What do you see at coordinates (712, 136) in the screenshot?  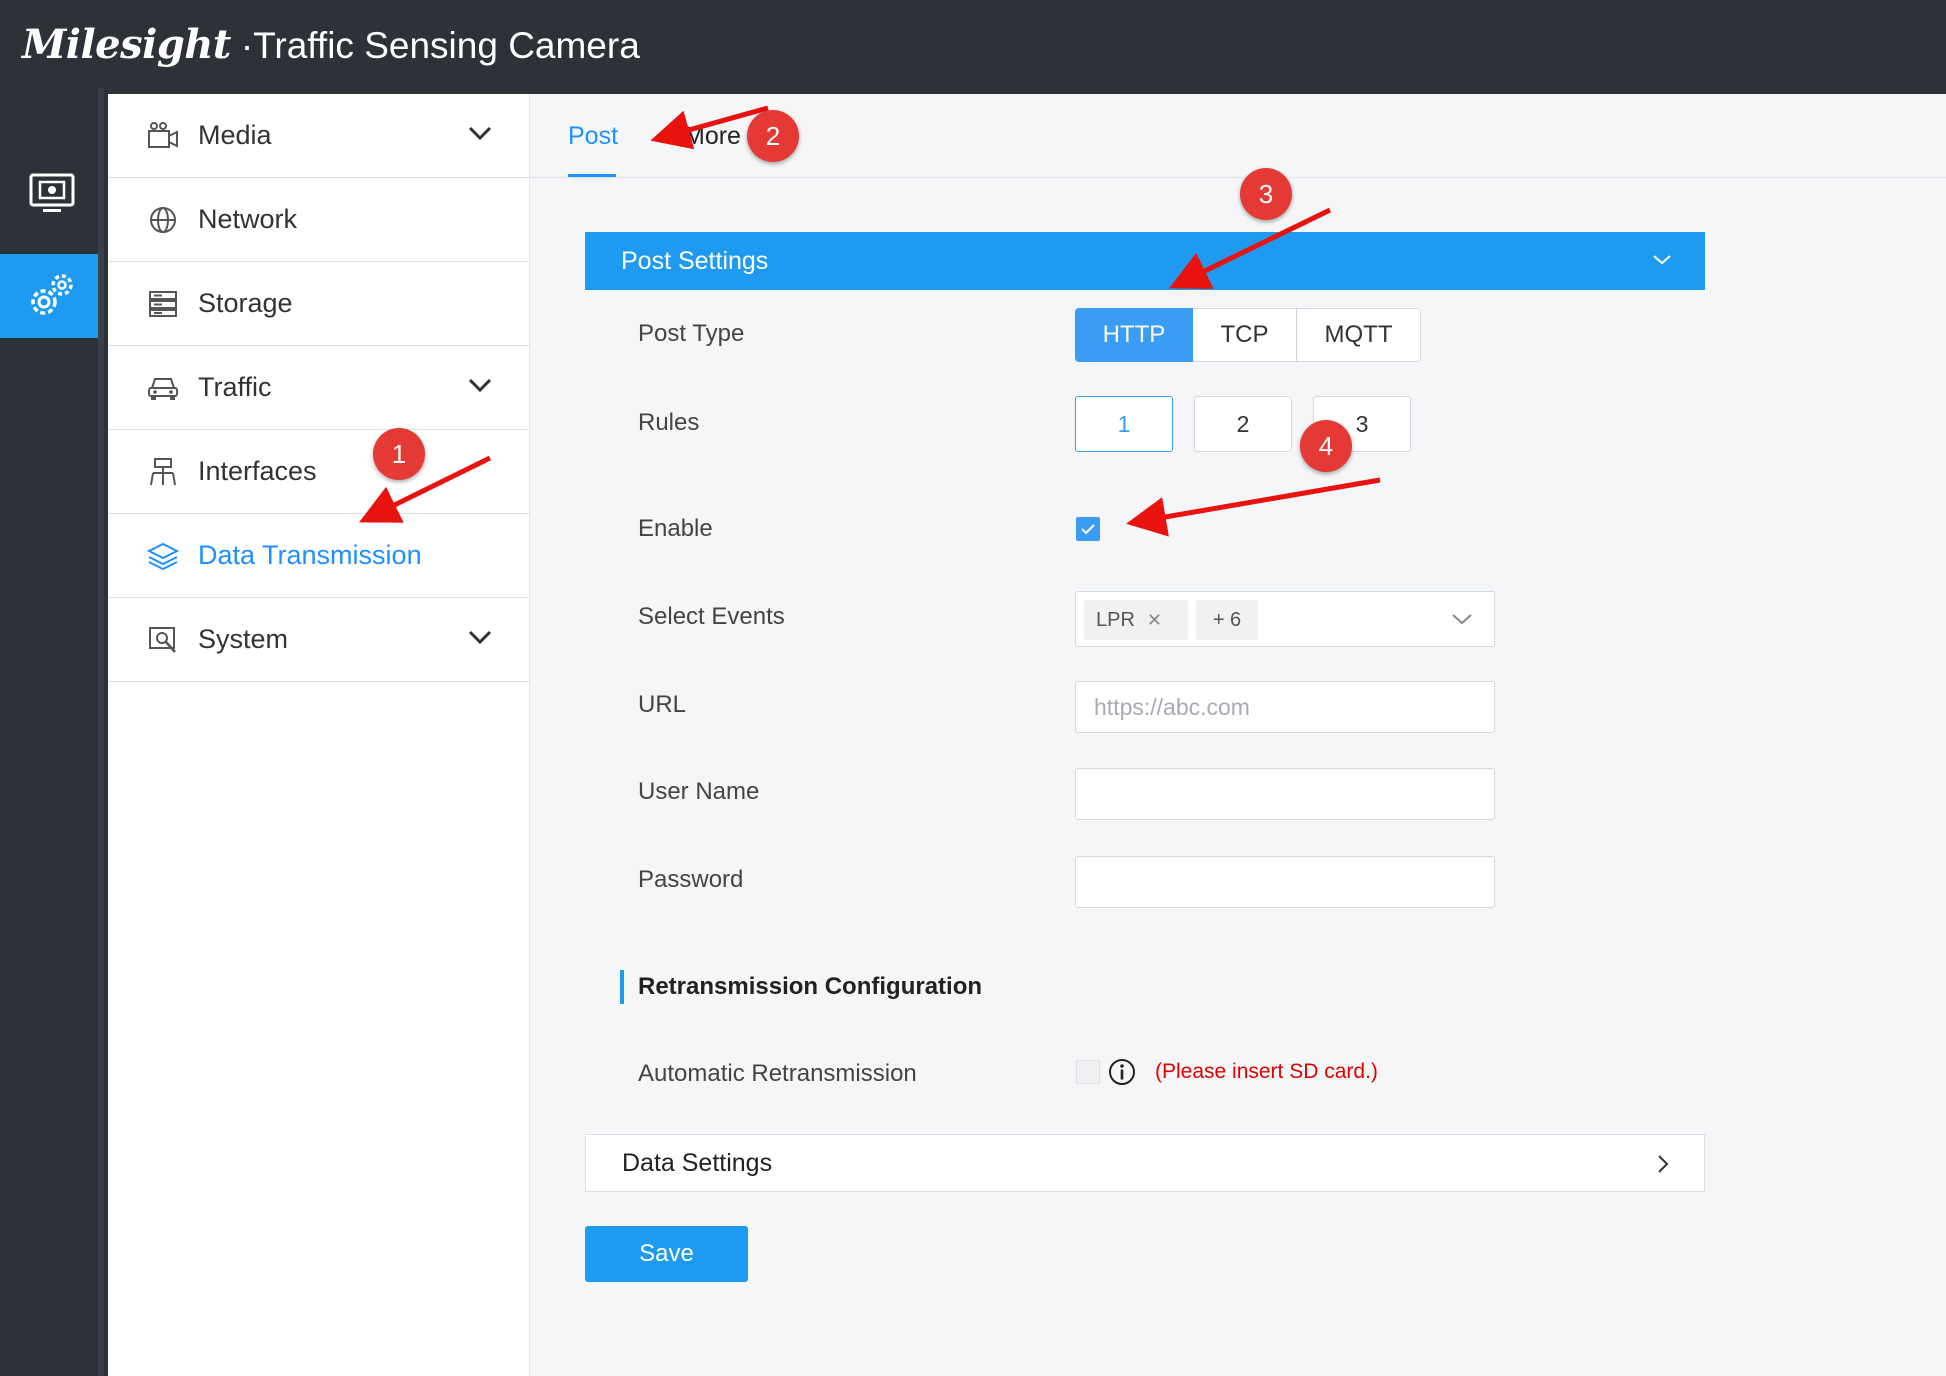 I see `tab-more: More` at bounding box center [712, 136].